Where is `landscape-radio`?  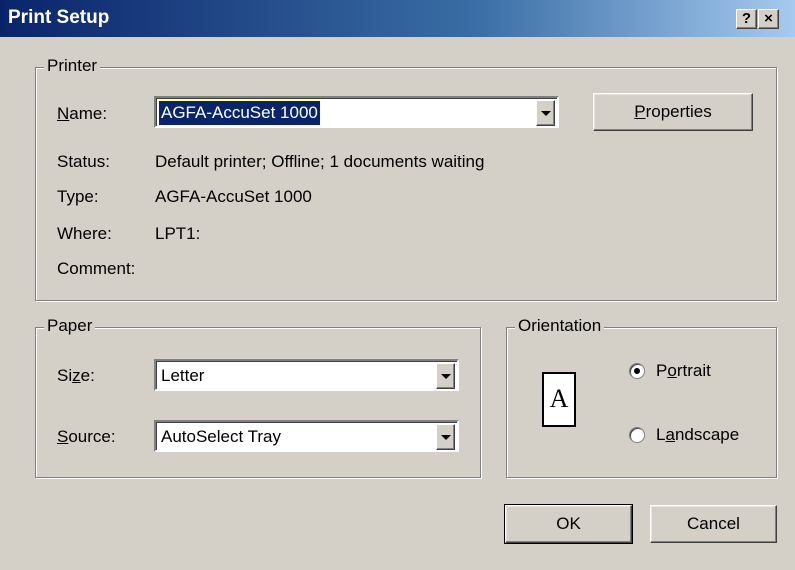
landscape-radio is located at coordinates (637, 435).